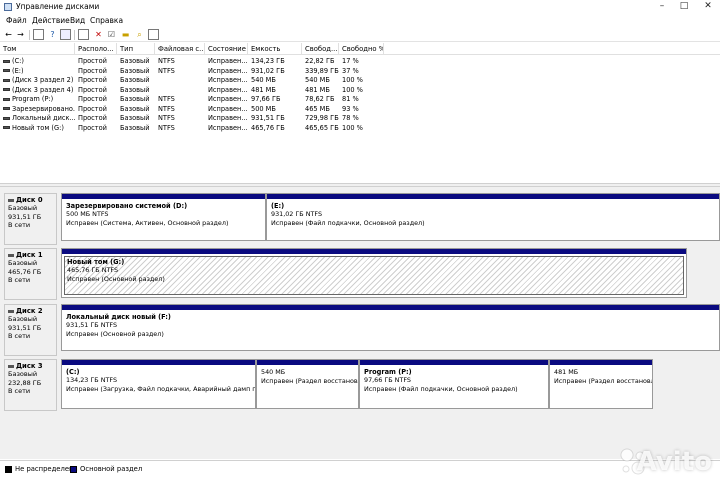 The image size is (720, 487). What do you see at coordinates (136, 49) in the screenshot?
I see `column-type: Тип` at bounding box center [136, 49].